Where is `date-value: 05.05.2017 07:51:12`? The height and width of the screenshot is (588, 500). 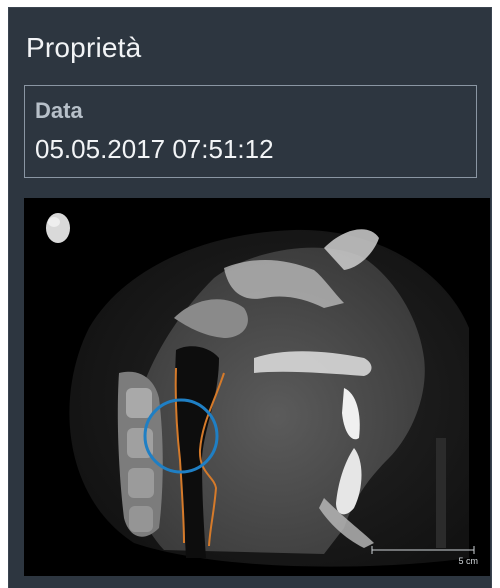 date-value: 05.05.2017 07:51:12 is located at coordinates (154, 149).